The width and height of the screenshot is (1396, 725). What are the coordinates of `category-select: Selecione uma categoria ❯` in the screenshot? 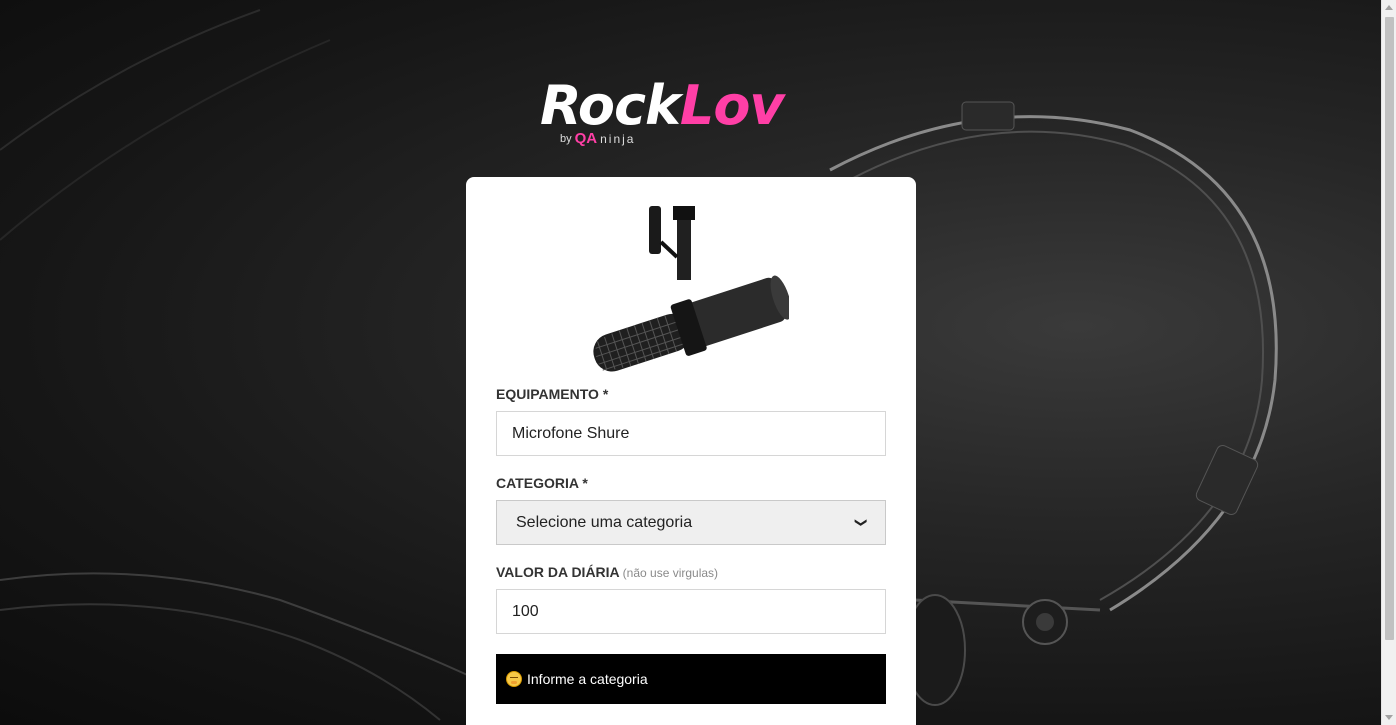 It's located at (691, 522).